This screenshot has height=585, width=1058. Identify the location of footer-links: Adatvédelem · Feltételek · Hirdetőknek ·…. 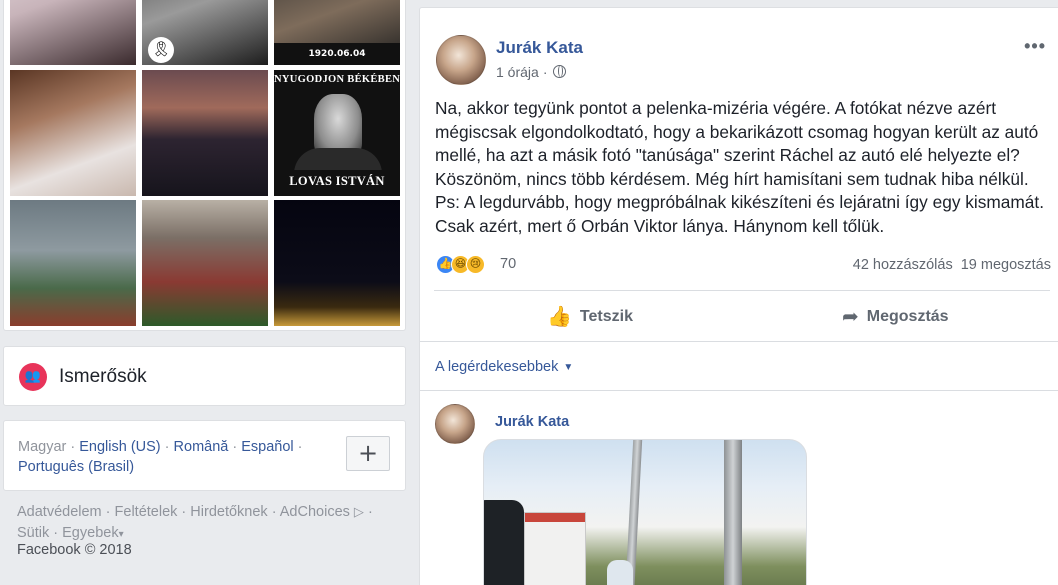
(195, 522).